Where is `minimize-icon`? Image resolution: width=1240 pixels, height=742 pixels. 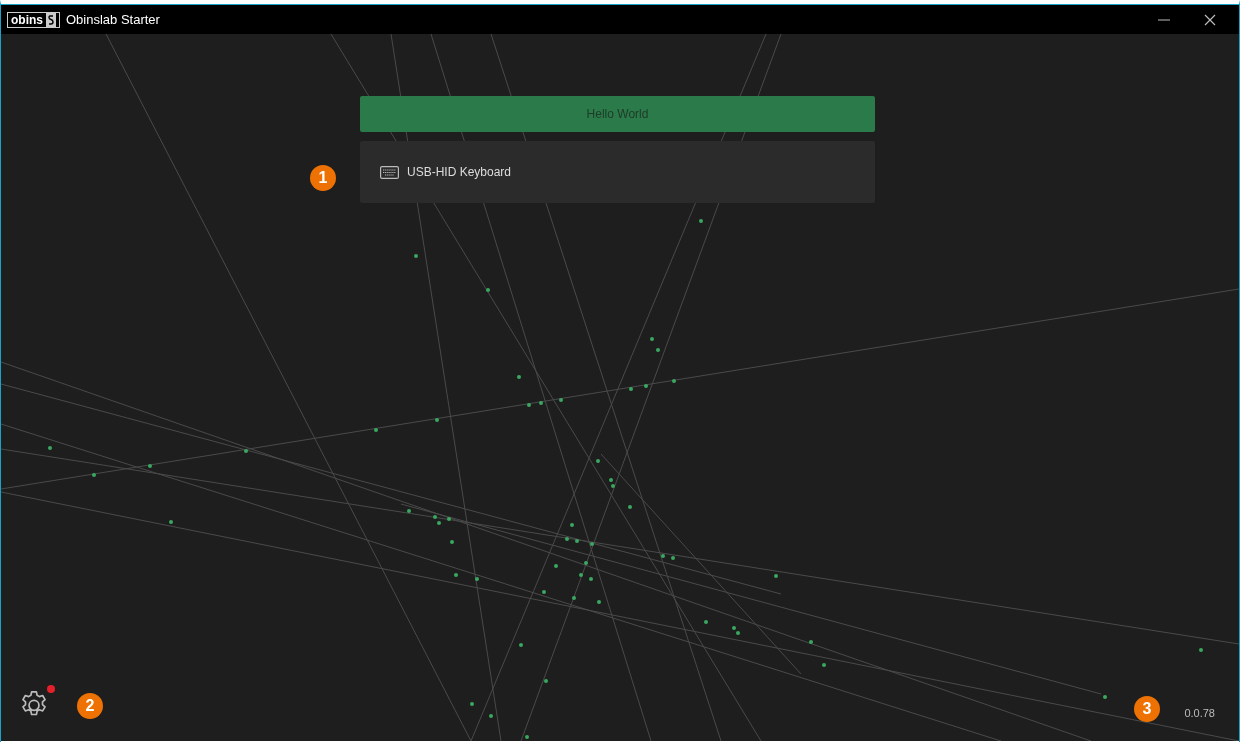 minimize-icon is located at coordinates (1164, 19).